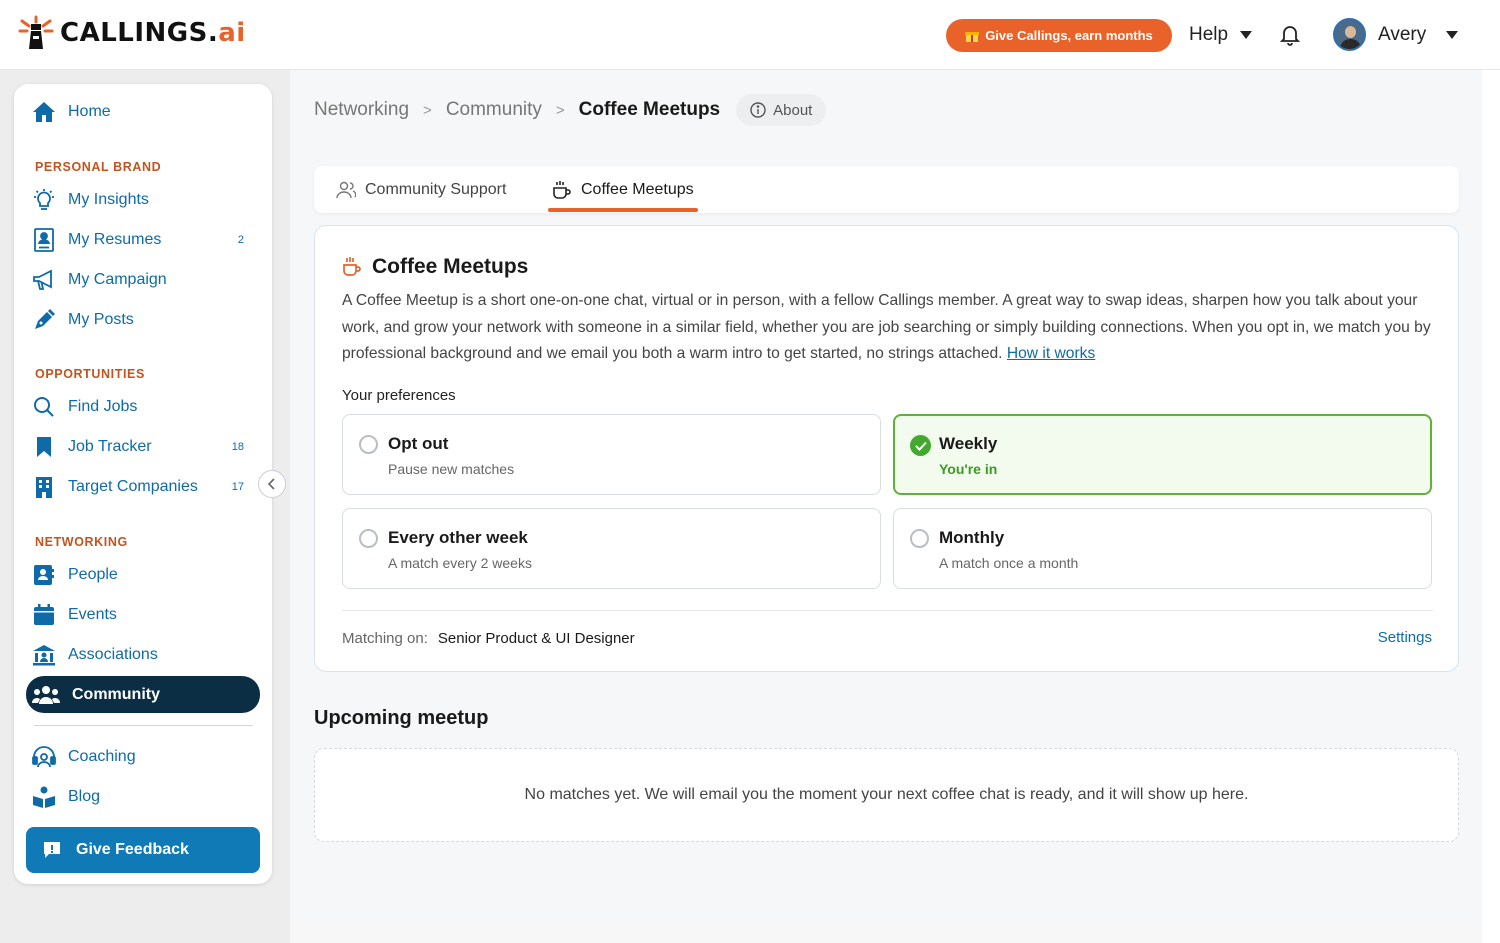 The image size is (1500, 943). What do you see at coordinates (84, 796) in the screenshot?
I see `sidebar-item-label: Blog` at bounding box center [84, 796].